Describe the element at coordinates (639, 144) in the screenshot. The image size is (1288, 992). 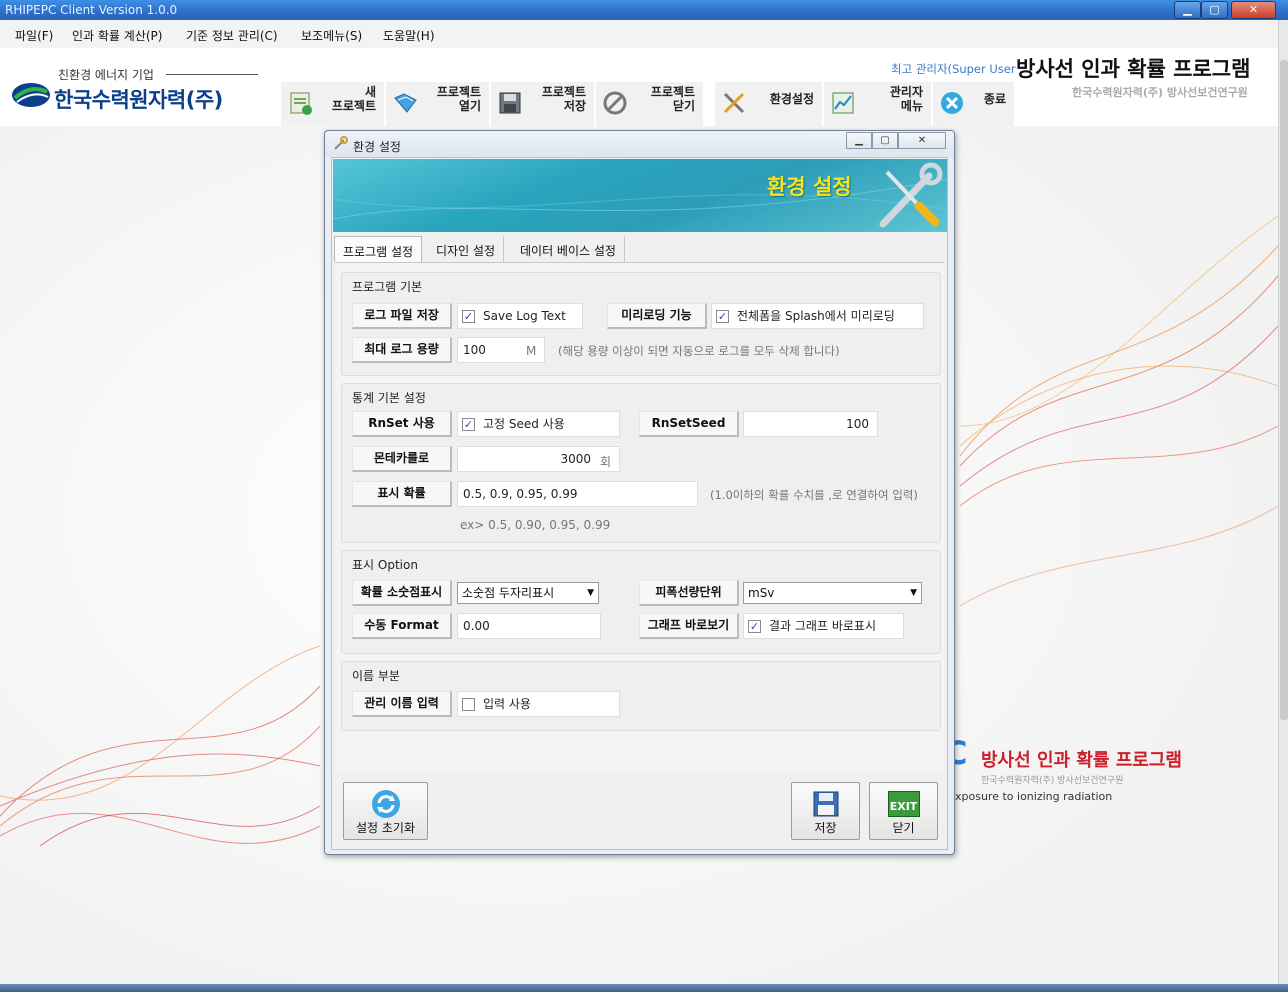
I see `dialog-titlebar: 환경 설정 ▁ ▢ ✕` at that location.